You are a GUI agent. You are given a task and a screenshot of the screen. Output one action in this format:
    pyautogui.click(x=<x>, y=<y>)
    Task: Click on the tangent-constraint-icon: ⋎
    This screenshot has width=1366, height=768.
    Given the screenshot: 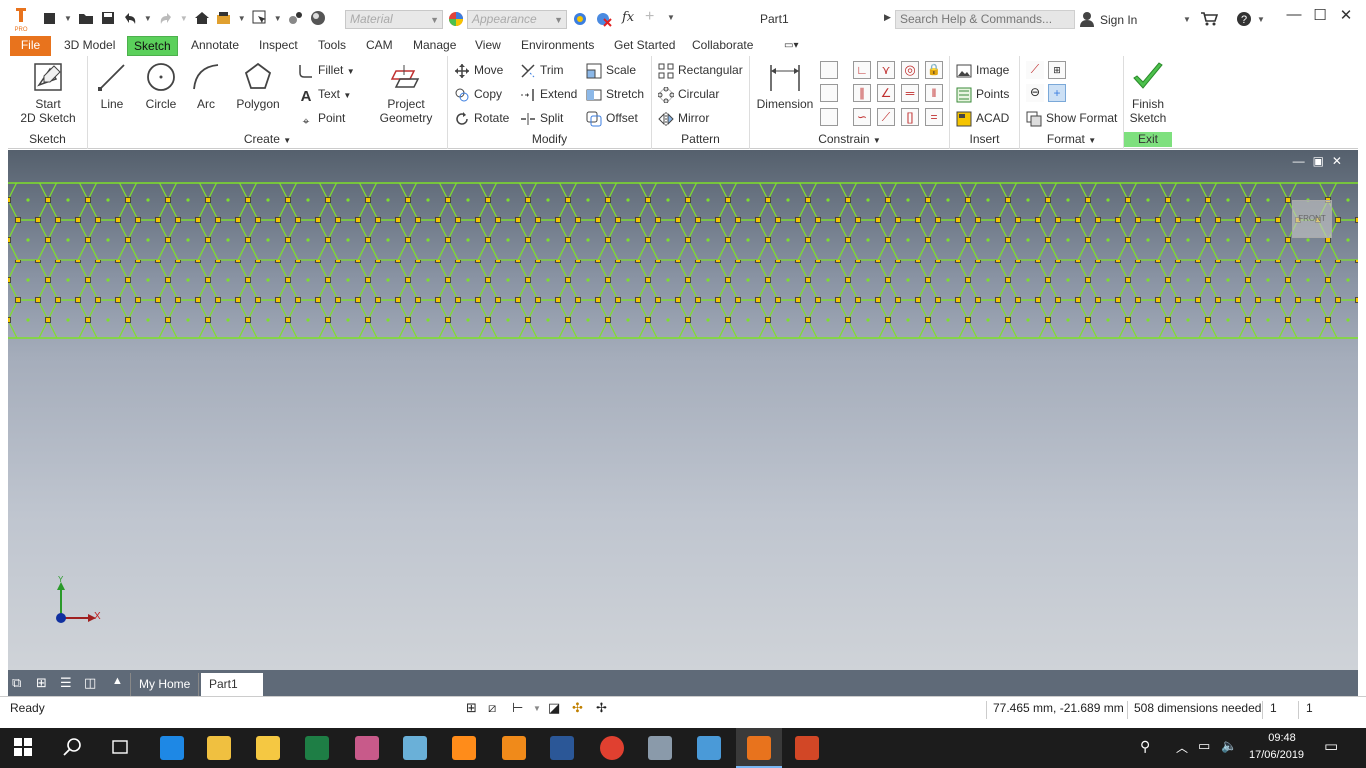 What is the action you would take?
    pyautogui.click(x=886, y=70)
    